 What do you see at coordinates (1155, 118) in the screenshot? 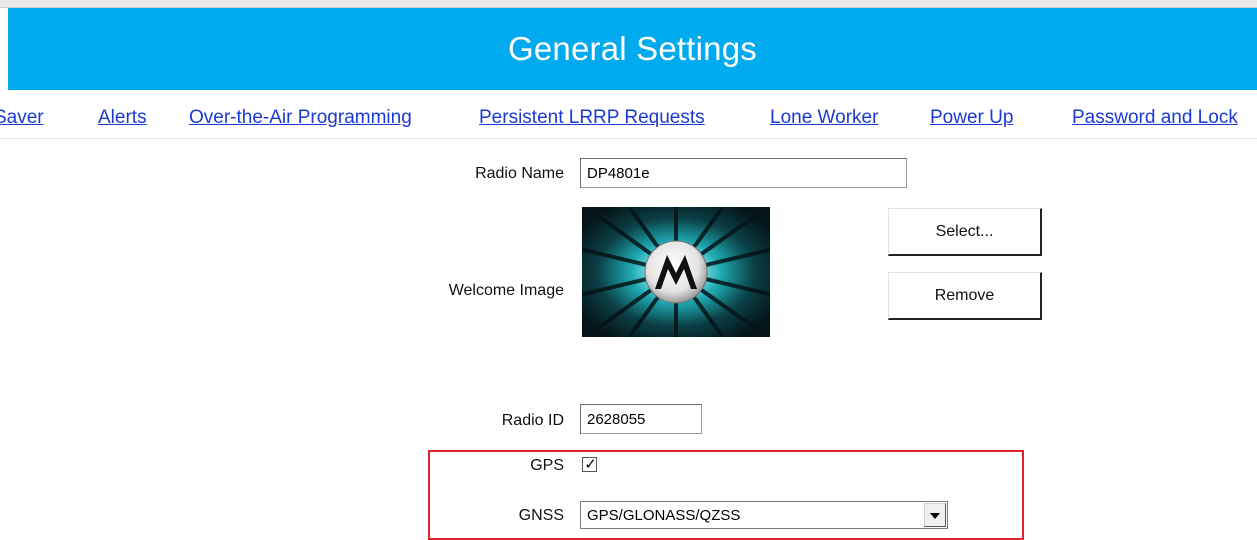
I see `tab-password-and-lock: Password and Lock` at bounding box center [1155, 118].